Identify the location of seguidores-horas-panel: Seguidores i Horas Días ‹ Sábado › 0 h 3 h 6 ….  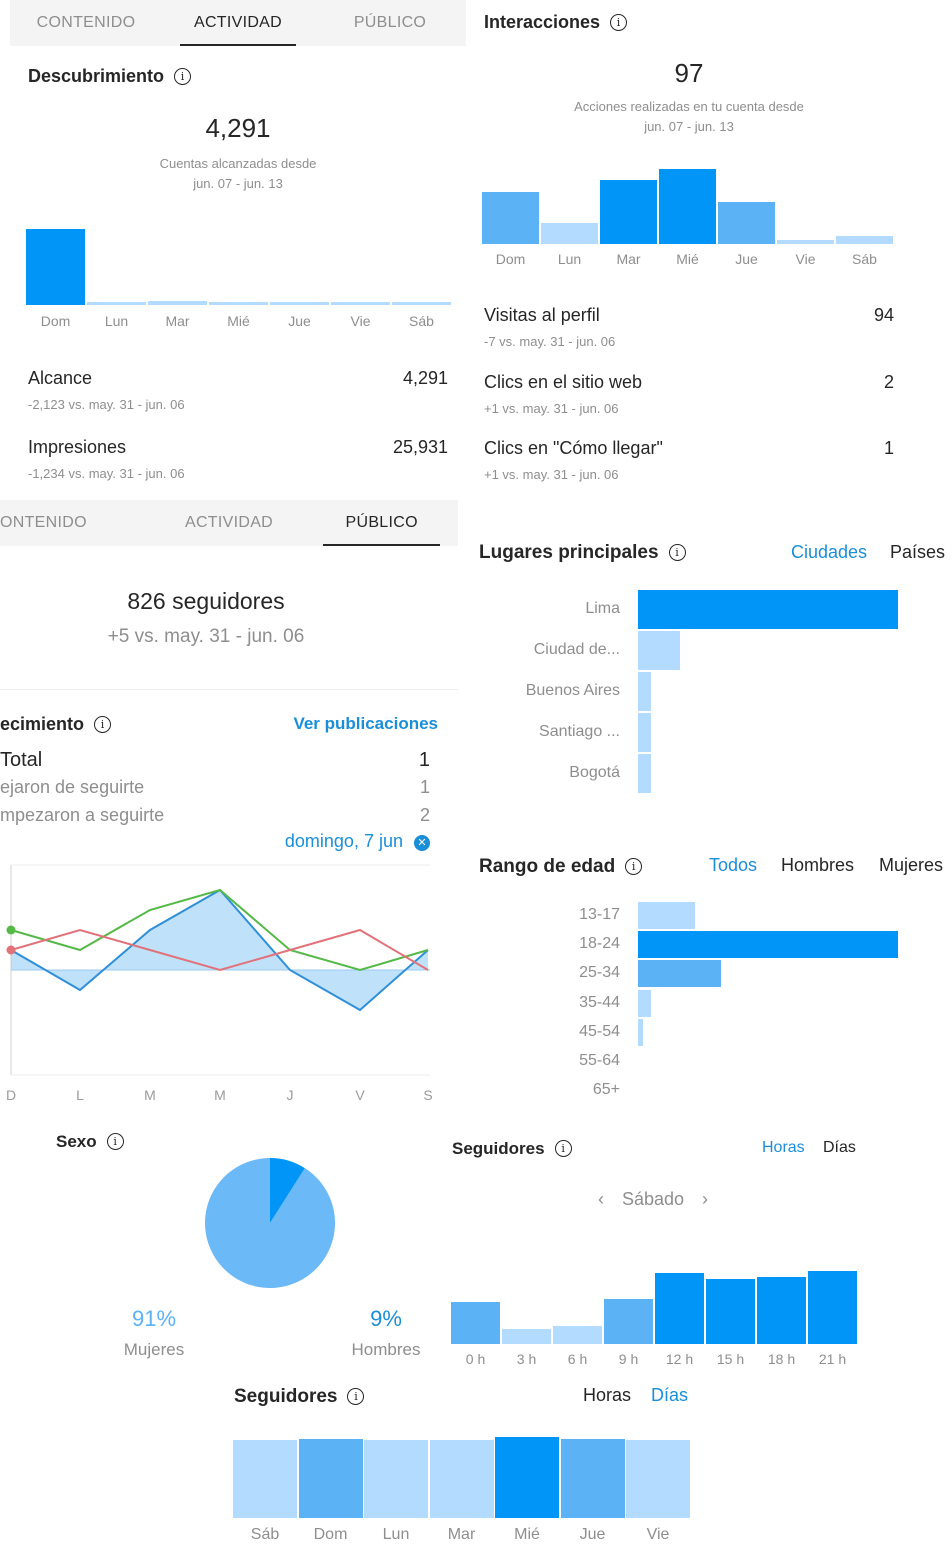
(668, 1250).